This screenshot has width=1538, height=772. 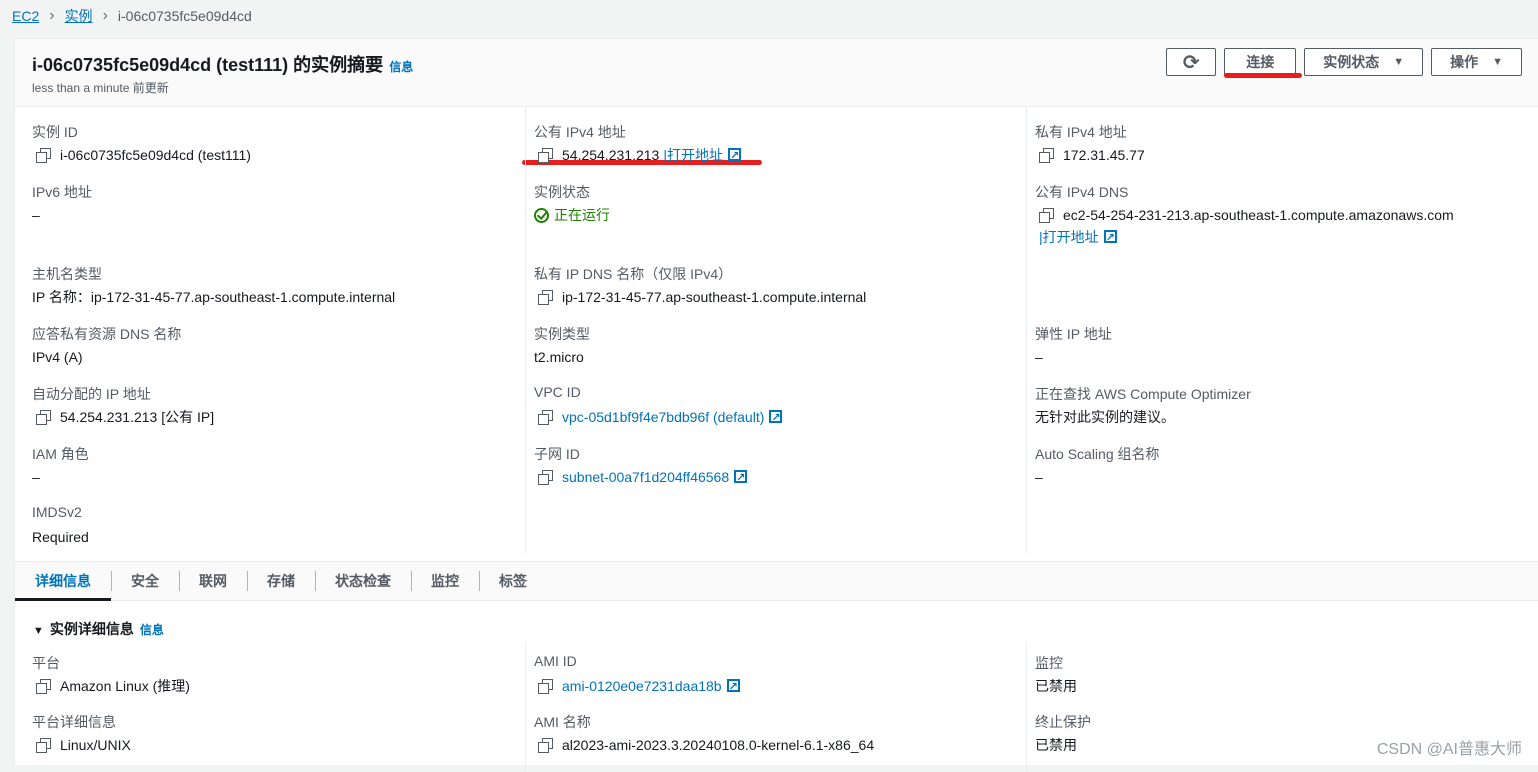 What do you see at coordinates (363, 581) in the screenshot?
I see `tab-4: 状态检查` at bounding box center [363, 581].